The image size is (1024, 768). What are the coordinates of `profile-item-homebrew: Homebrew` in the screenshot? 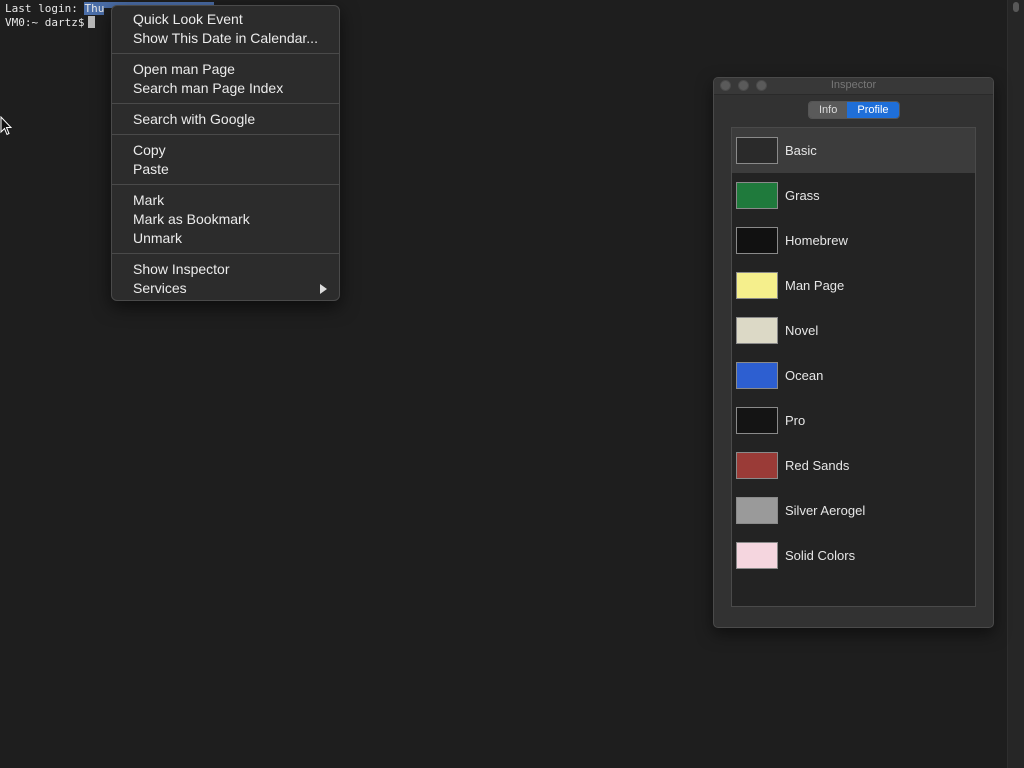 It's located at (853, 240).